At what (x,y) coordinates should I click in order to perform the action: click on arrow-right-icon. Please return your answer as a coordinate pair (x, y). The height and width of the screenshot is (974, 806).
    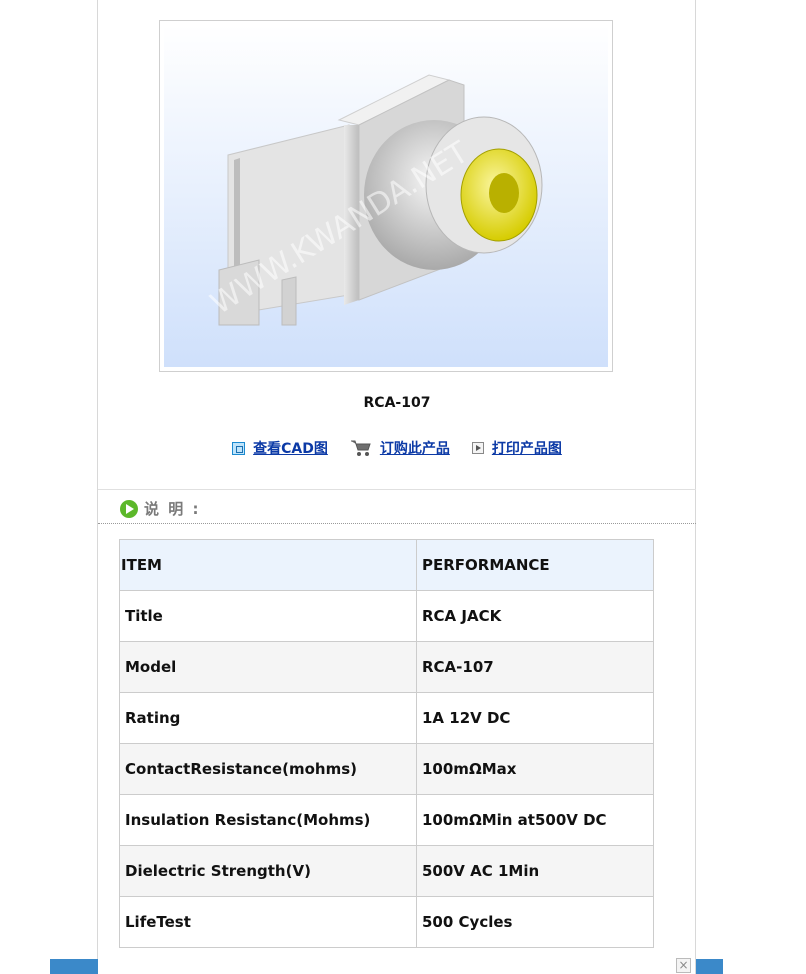
    Looking at the image, I should click on (129, 508).